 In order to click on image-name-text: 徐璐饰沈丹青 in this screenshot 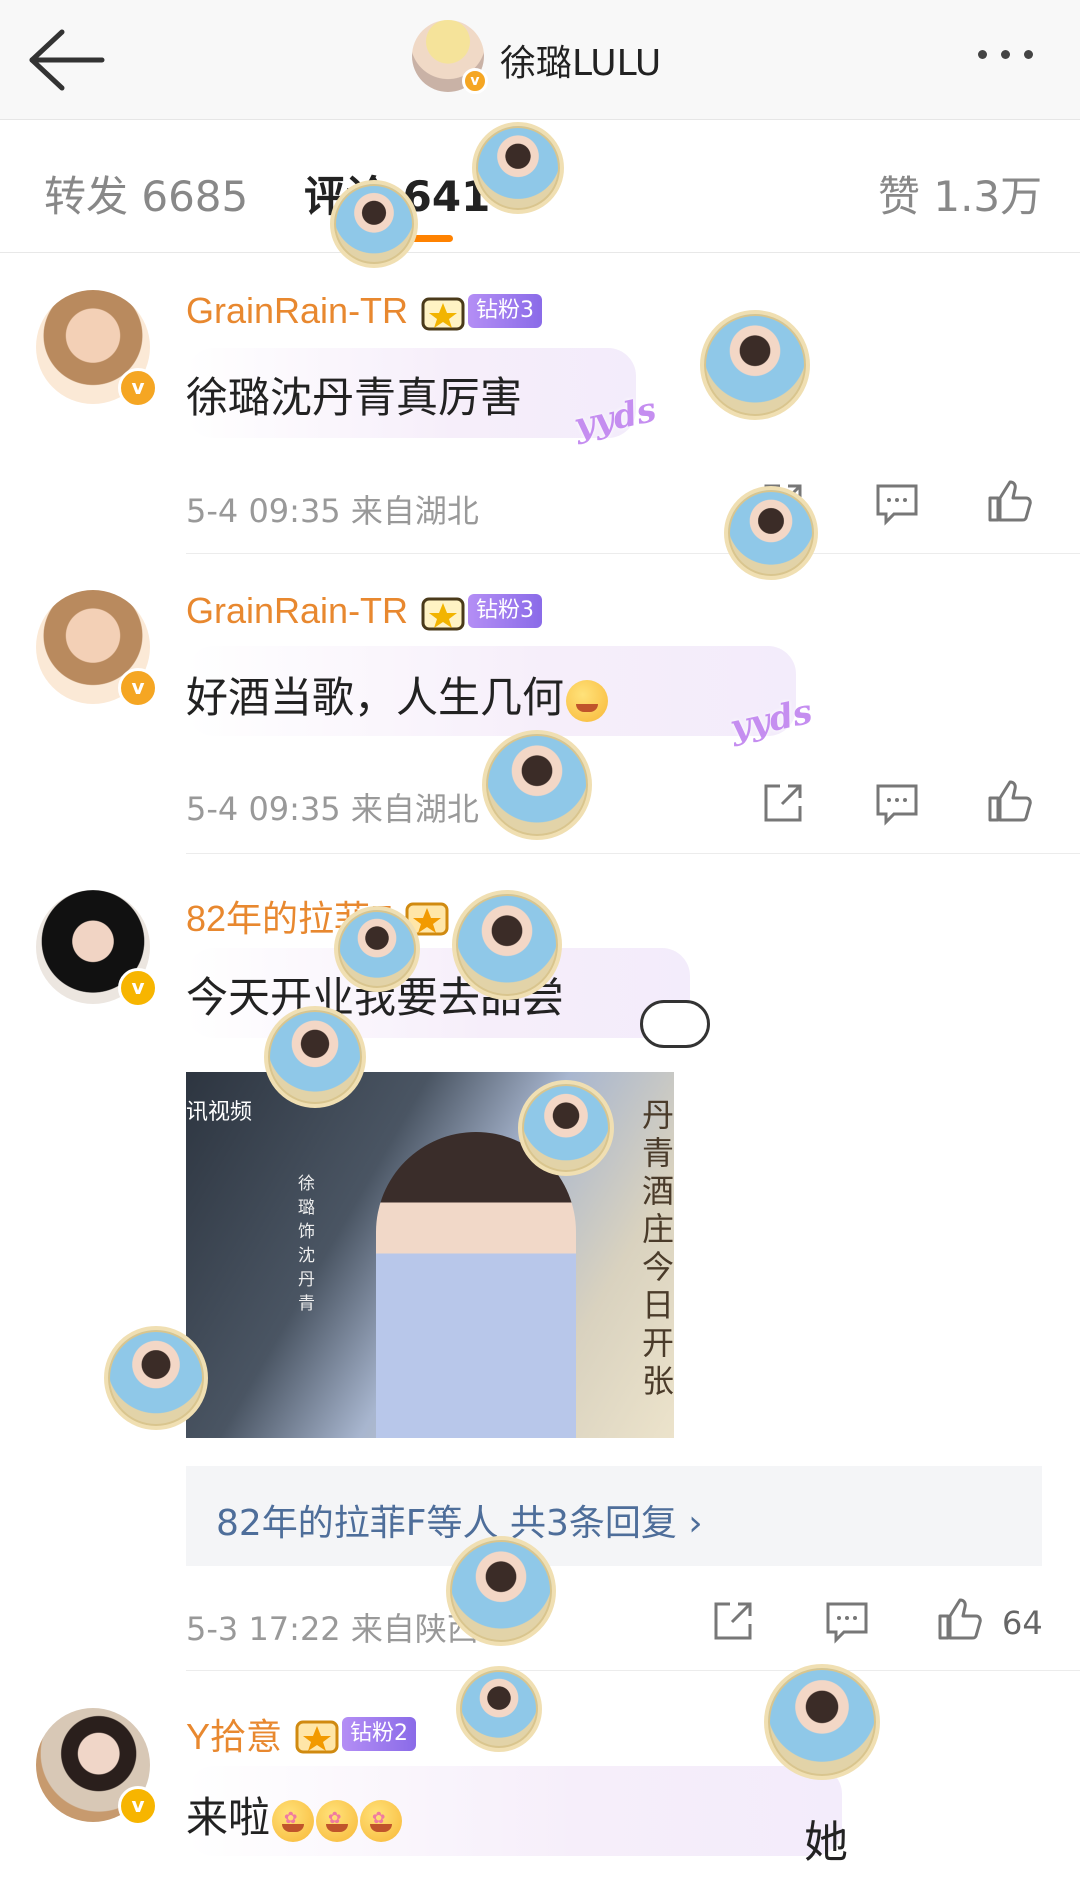, I will do `click(306, 1244)`.